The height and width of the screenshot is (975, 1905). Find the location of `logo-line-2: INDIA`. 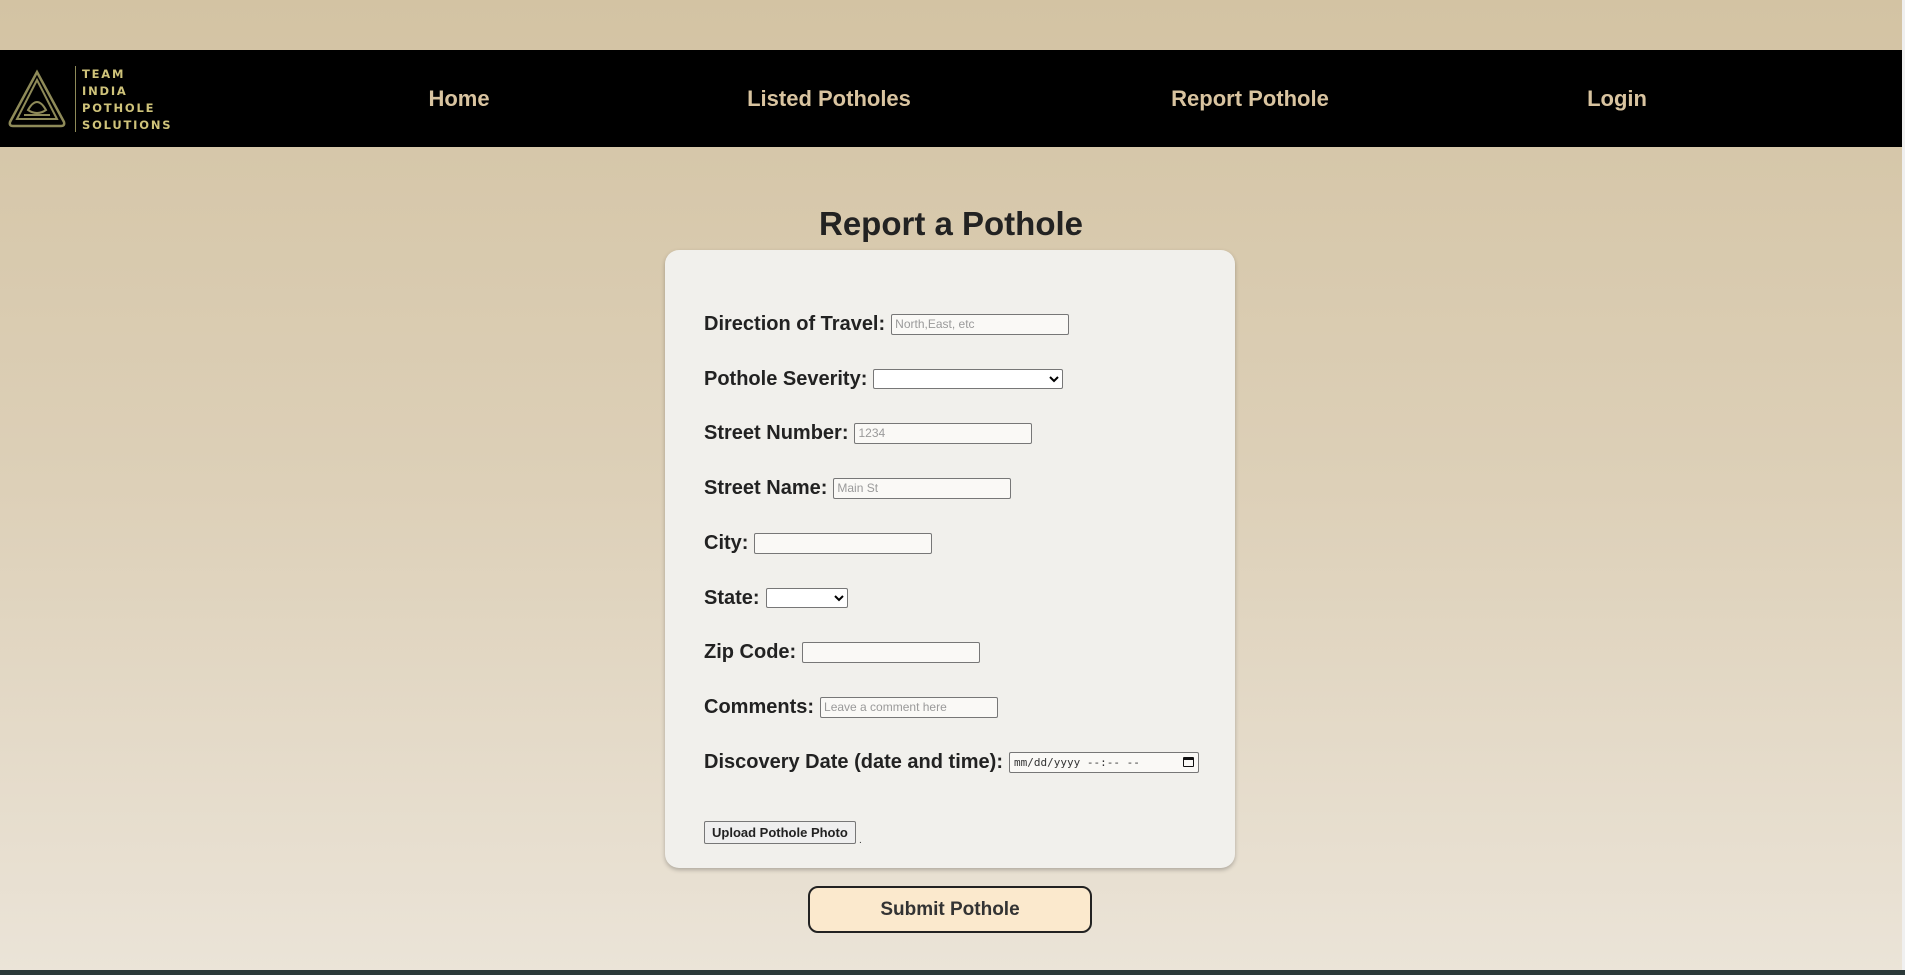

logo-line-2: INDIA is located at coordinates (105, 91).